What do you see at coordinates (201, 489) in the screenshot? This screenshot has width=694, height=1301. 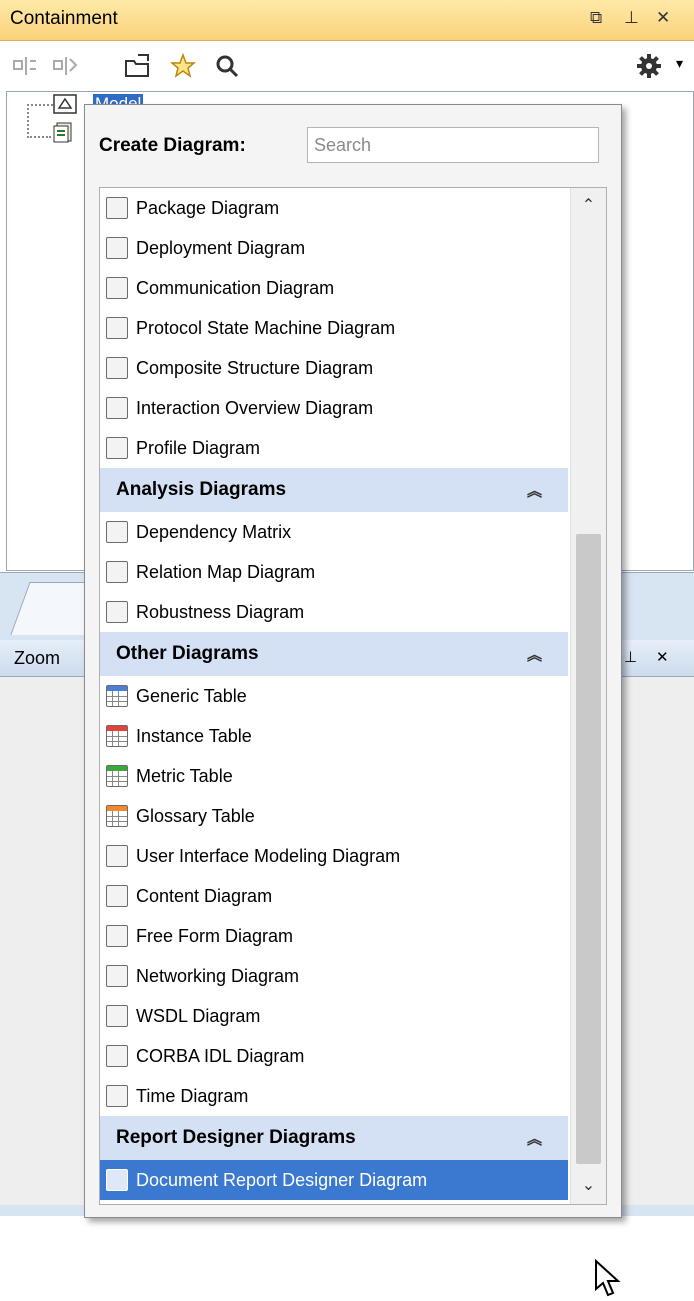 I see `category-title: Analysis Diagrams` at bounding box center [201, 489].